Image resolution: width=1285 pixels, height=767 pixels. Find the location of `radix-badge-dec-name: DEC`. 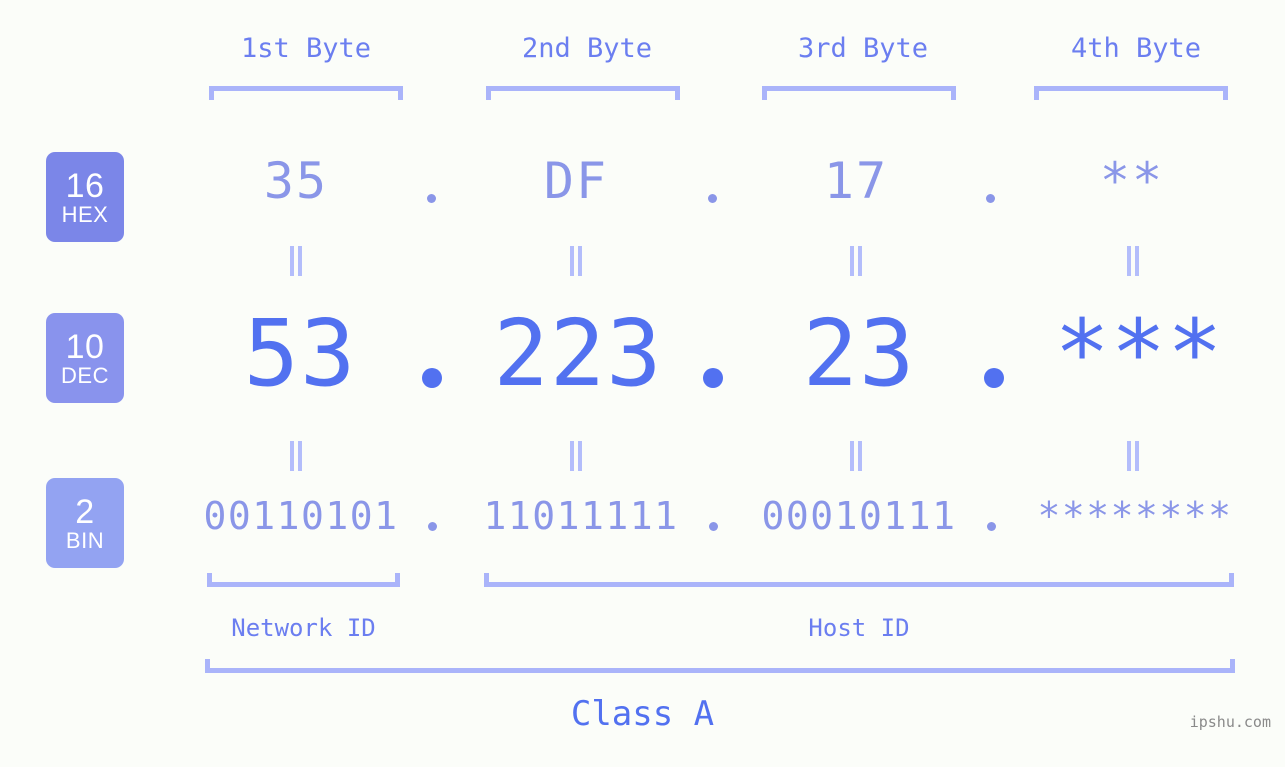

radix-badge-dec-name: DEC is located at coordinates (85, 375).